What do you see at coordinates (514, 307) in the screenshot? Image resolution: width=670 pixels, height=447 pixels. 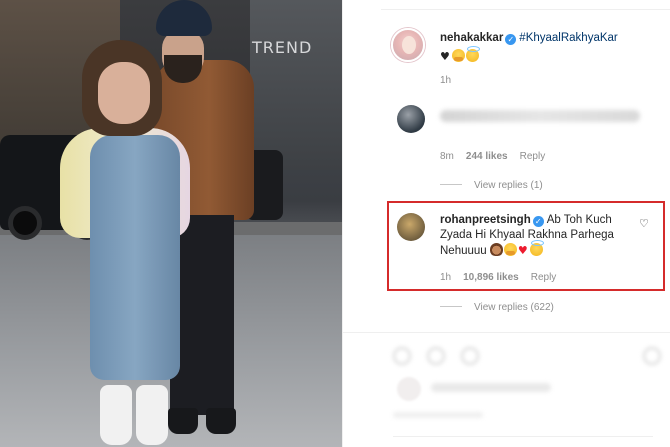 I see `view-replies-label: View replies (622)` at bounding box center [514, 307].